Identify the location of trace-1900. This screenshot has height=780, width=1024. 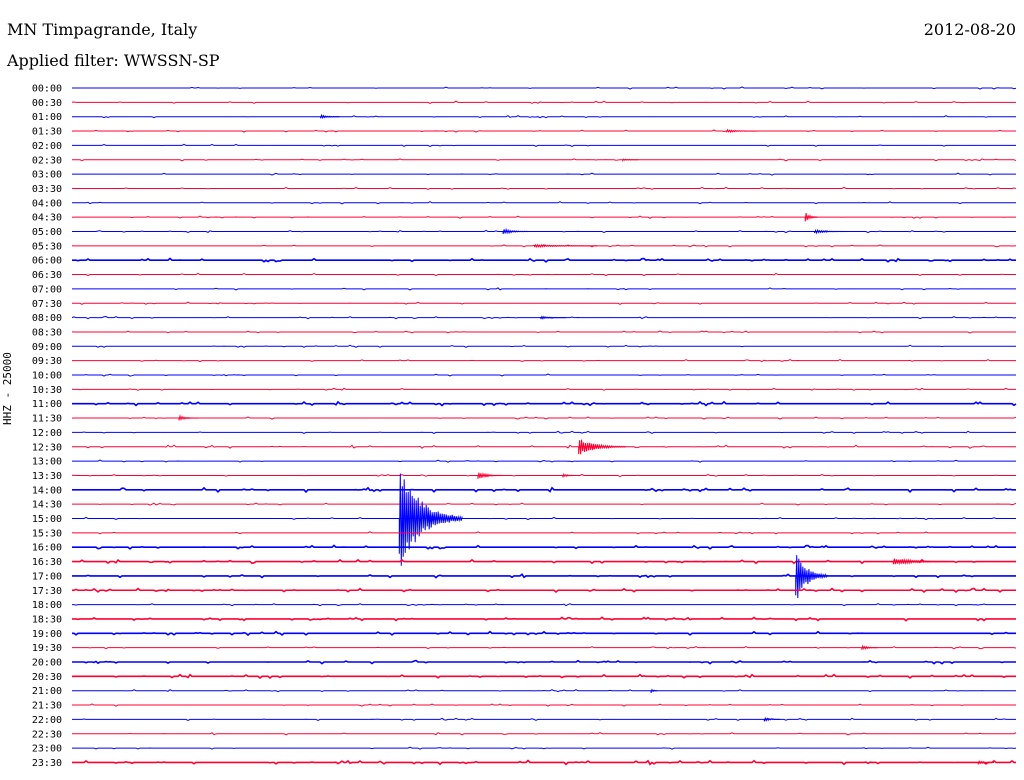
(544, 633).